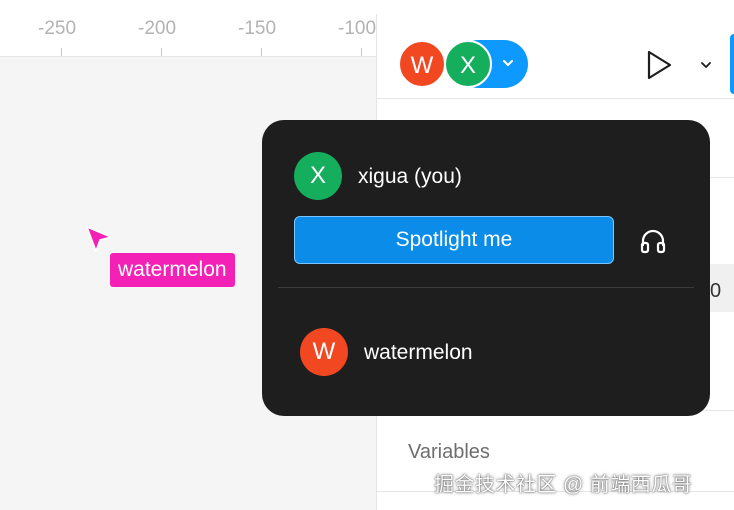  I want to click on horizontal-ruler: -250 -200 -150 -100, so click(188, 35).